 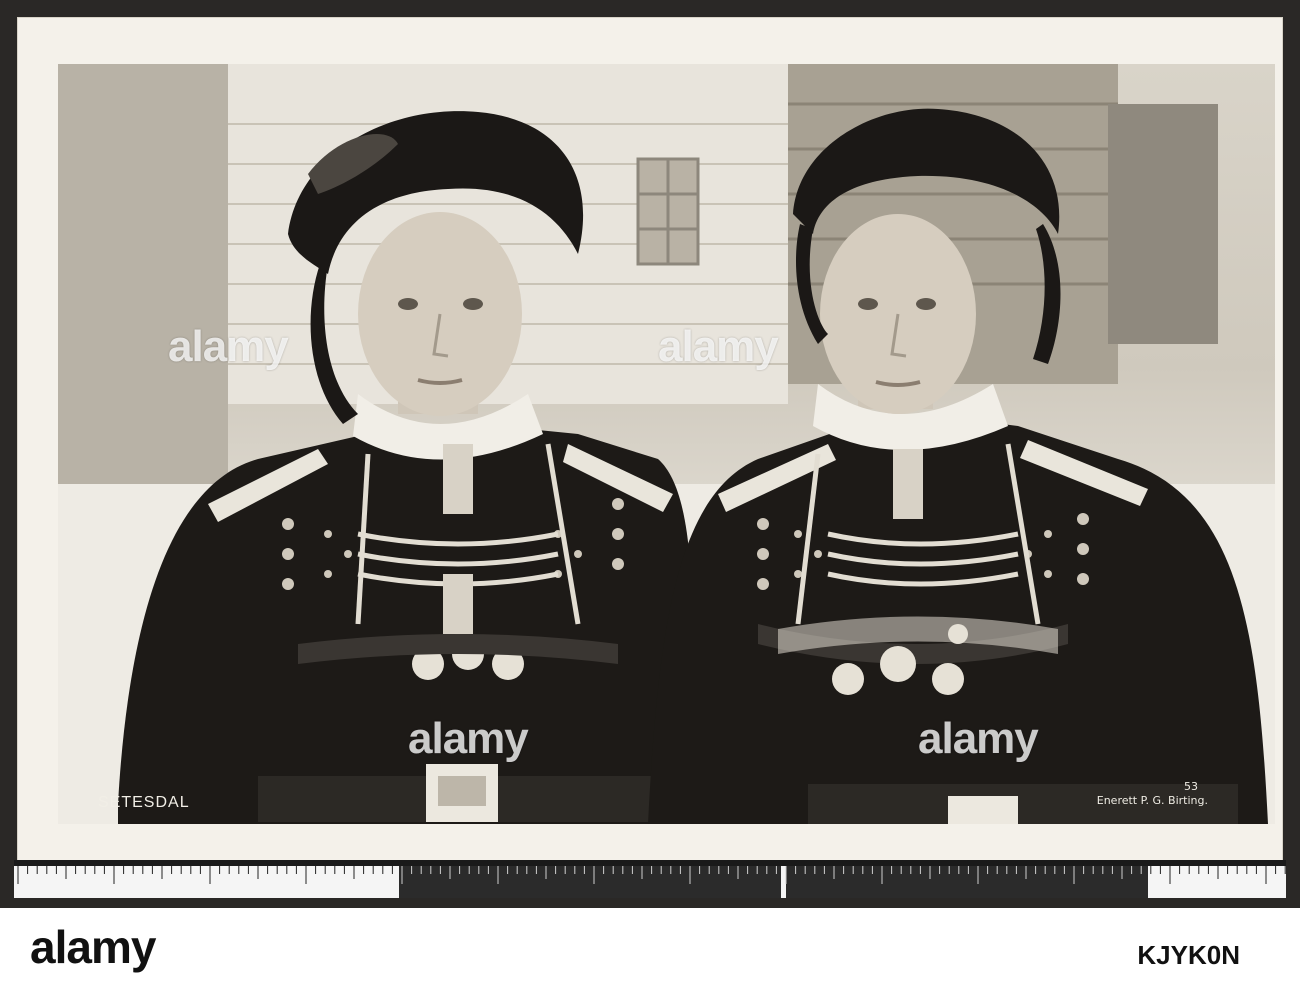 What do you see at coordinates (93, 947) in the screenshot?
I see `brand-logo: alamy` at bounding box center [93, 947].